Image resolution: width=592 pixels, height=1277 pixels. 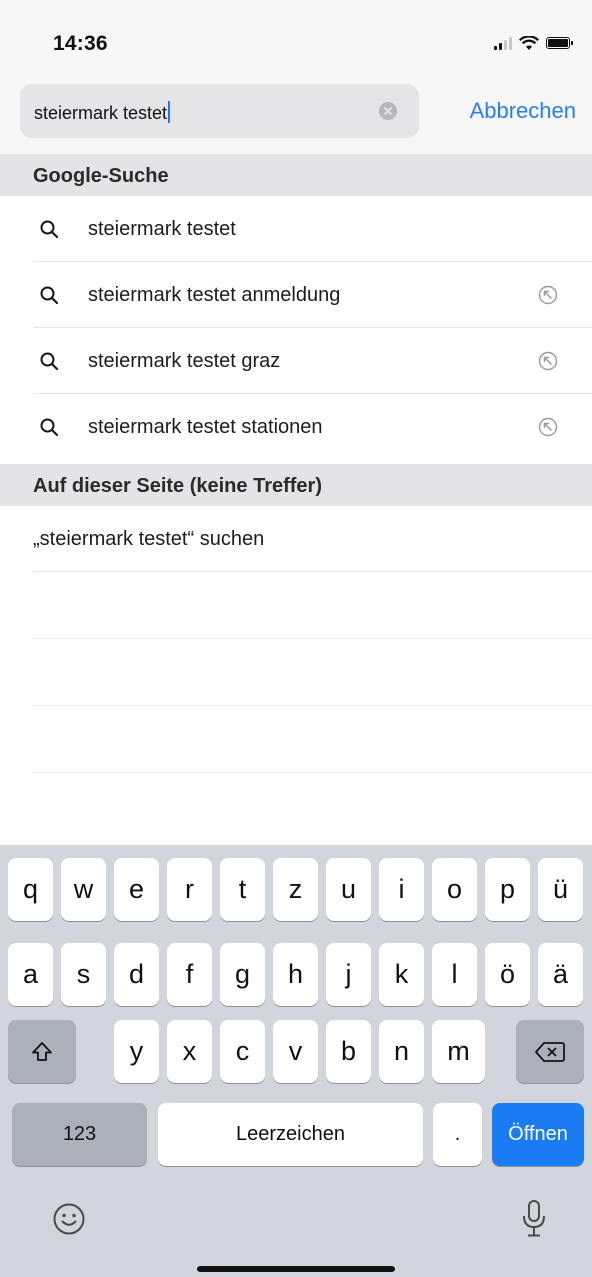 I want to click on backspace-icon, so click(x=550, y=1051).